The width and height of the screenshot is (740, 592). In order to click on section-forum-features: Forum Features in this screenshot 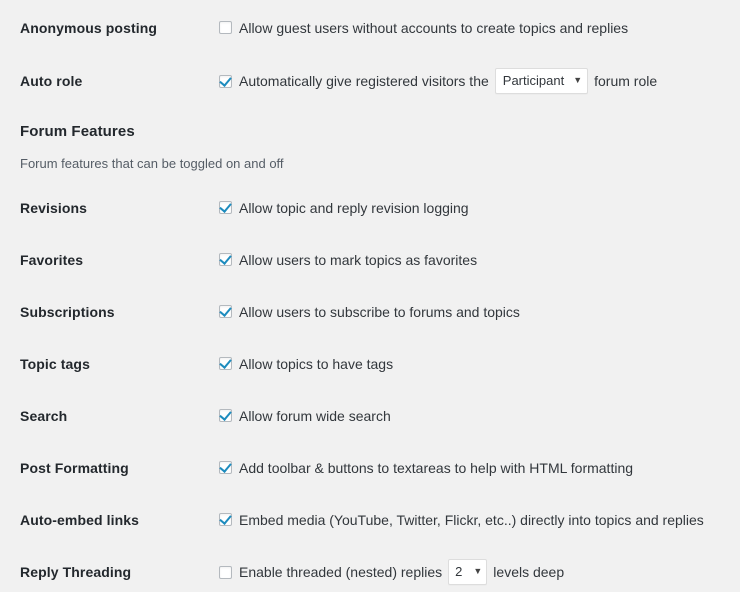, I will do `click(77, 131)`.